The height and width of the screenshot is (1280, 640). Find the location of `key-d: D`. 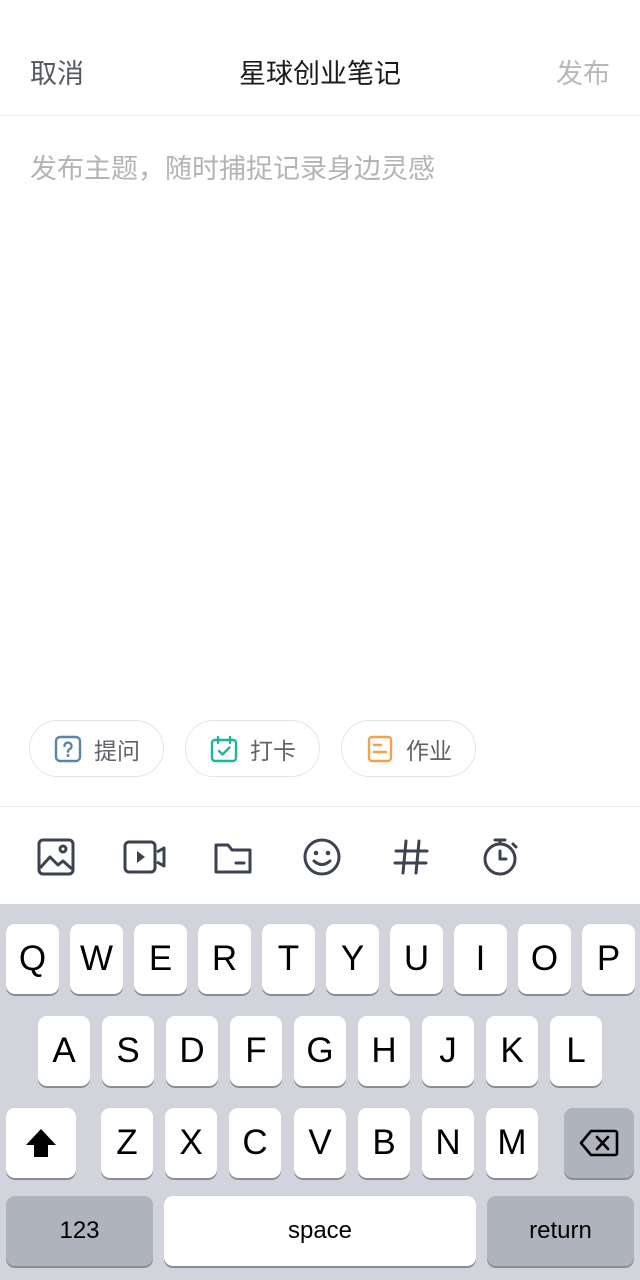

key-d: D is located at coordinates (192, 1051).